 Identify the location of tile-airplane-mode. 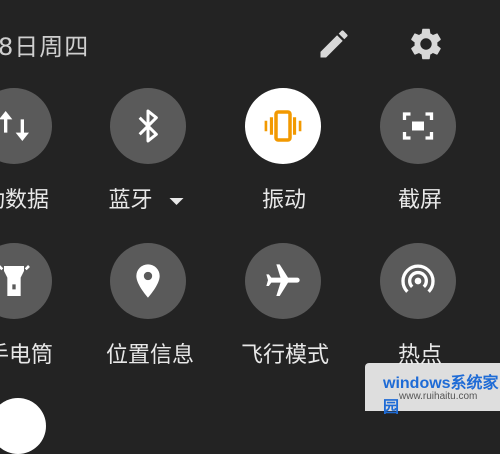
(283, 281).